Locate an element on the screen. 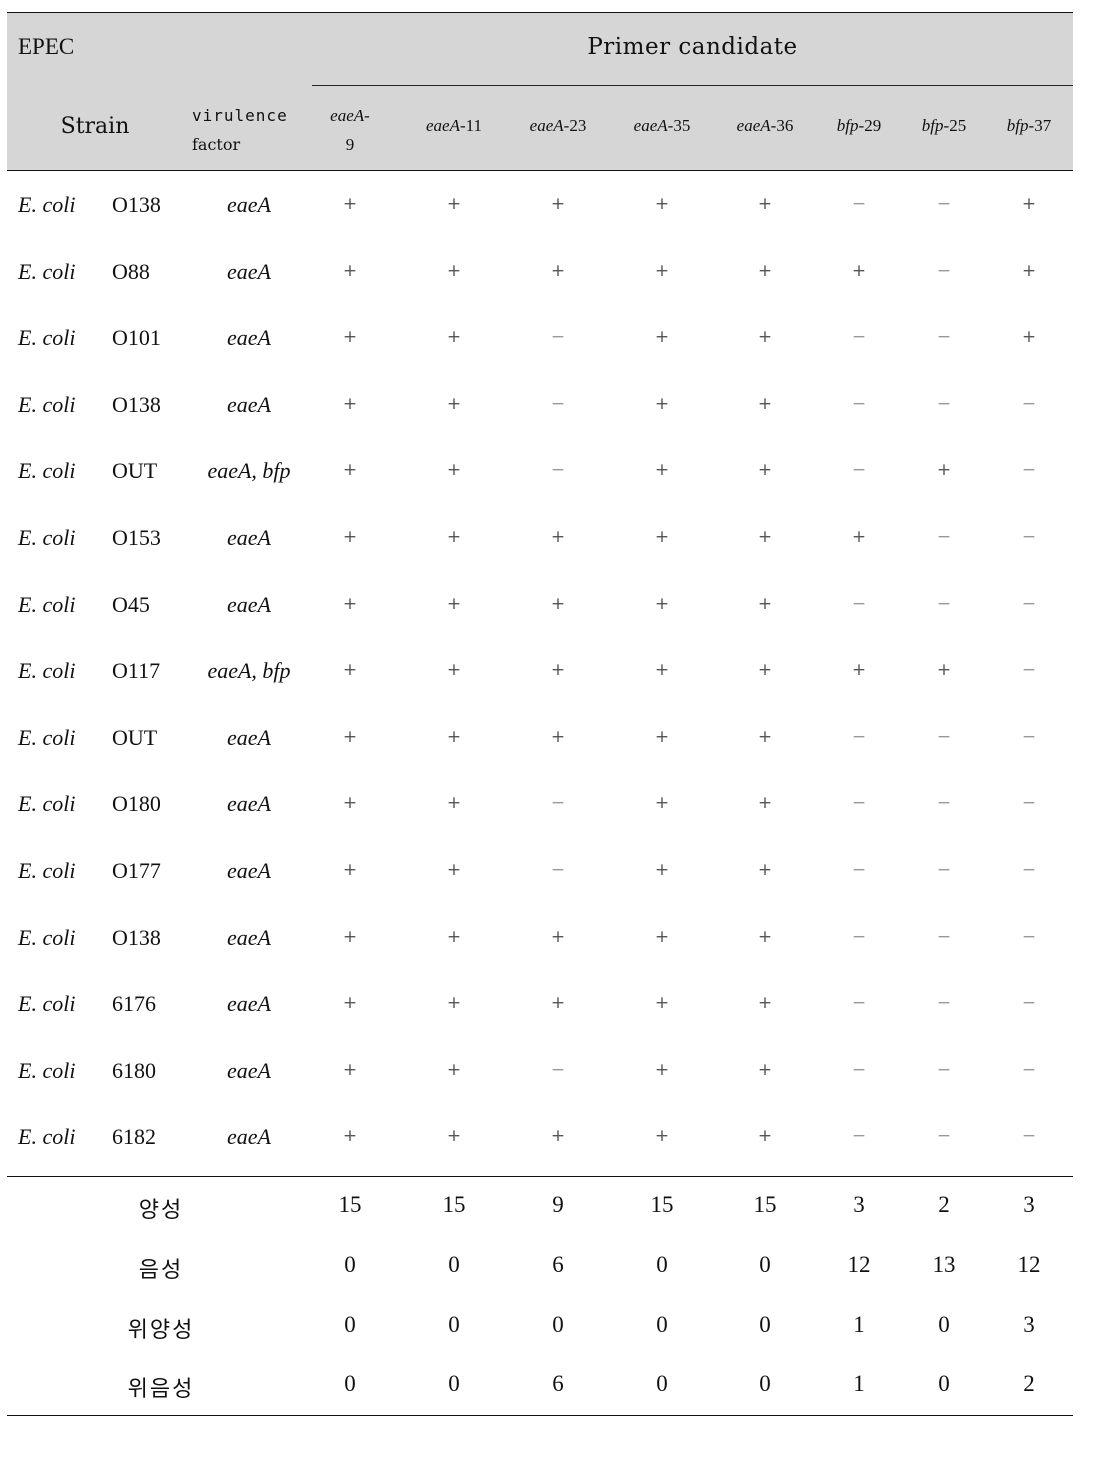  summary-value: 13 is located at coordinates (944, 1264).